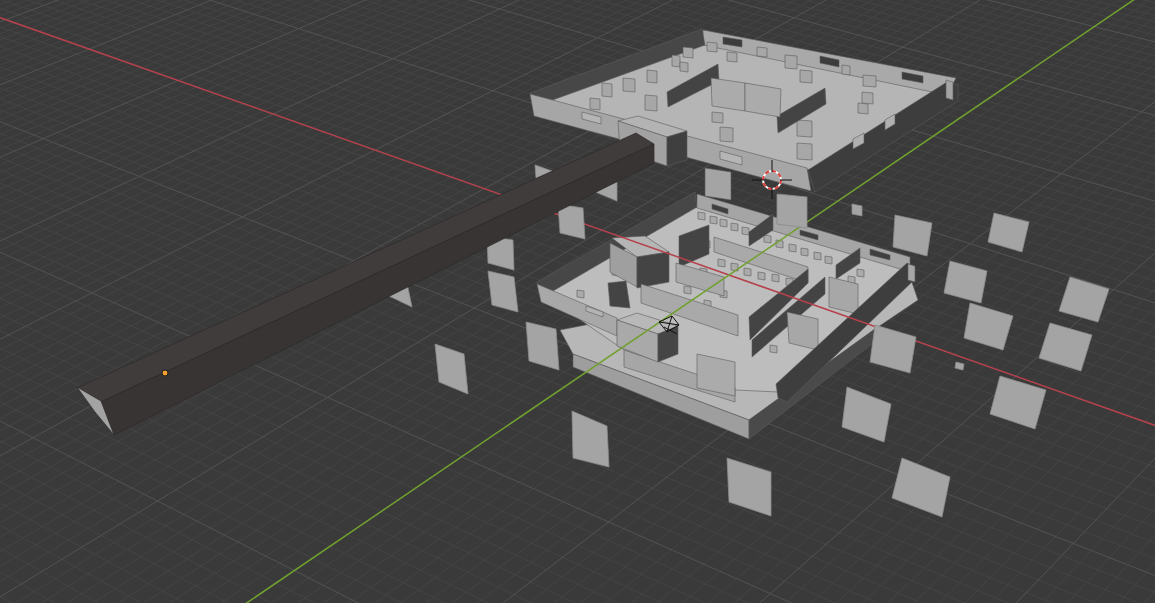 The image size is (1155, 603). I want to click on hanging-block, so click(718, 184).